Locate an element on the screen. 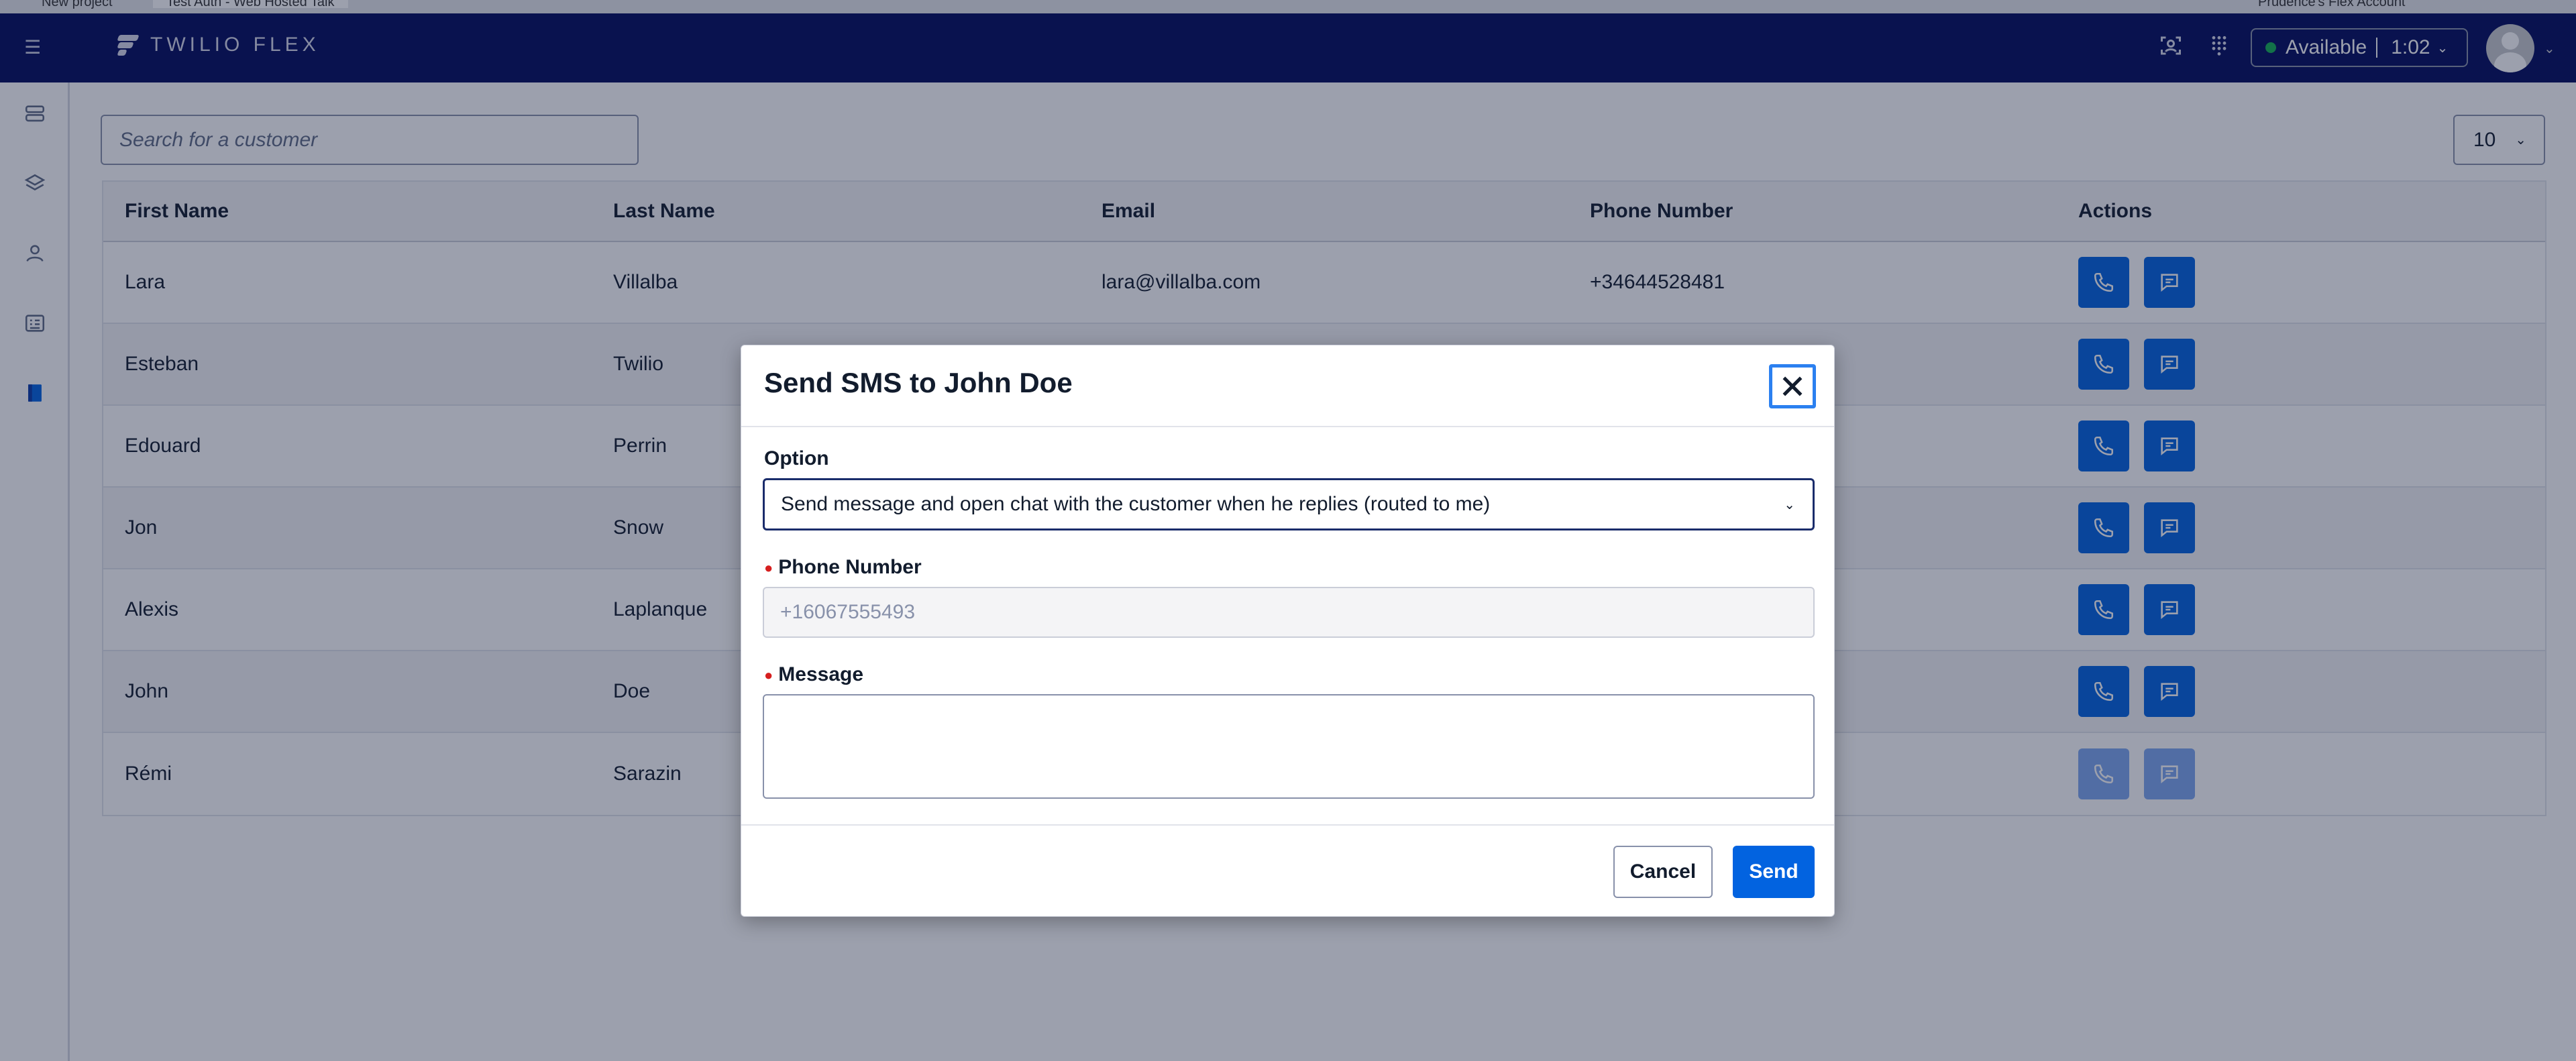 This screenshot has height=1061, width=2576. modal-footer: Cancel Send is located at coordinates (1287, 870).